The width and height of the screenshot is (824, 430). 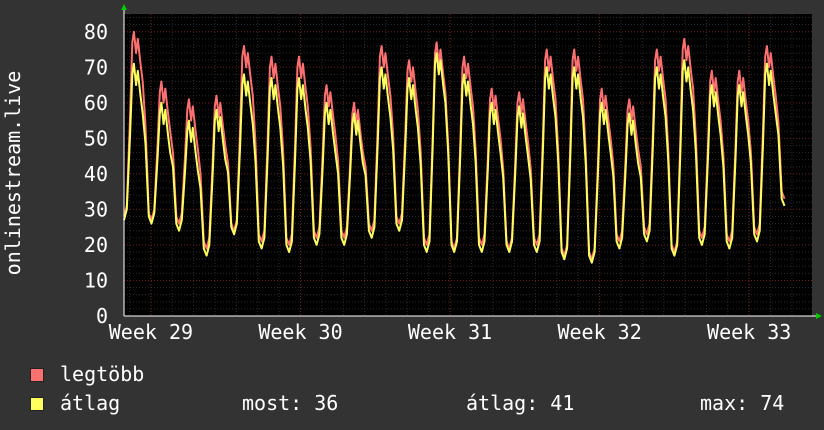 What do you see at coordinates (749, 330) in the screenshot?
I see `x-tick-label: Week 33` at bounding box center [749, 330].